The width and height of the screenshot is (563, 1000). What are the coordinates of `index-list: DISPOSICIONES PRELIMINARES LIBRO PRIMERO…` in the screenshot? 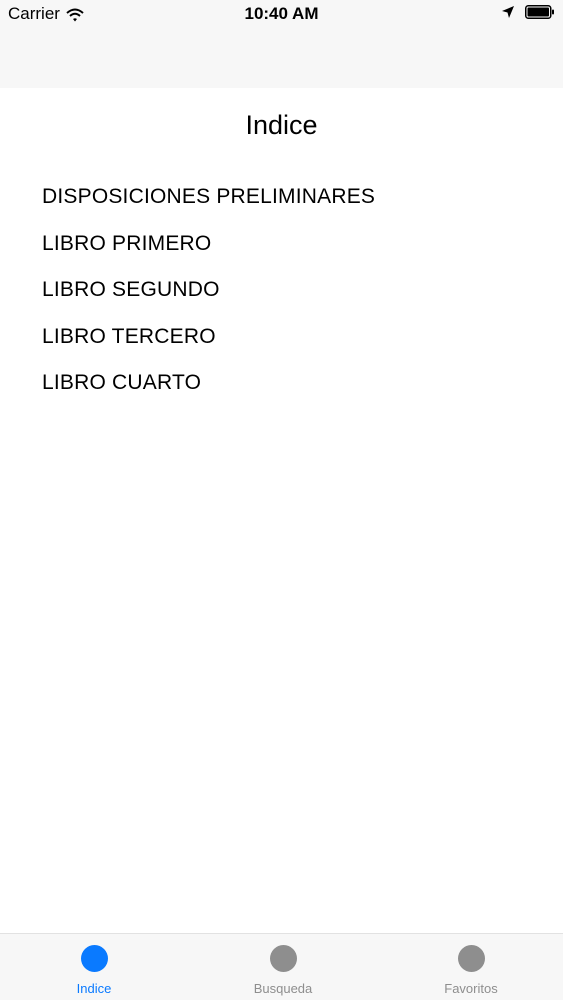 It's located at (208, 296).